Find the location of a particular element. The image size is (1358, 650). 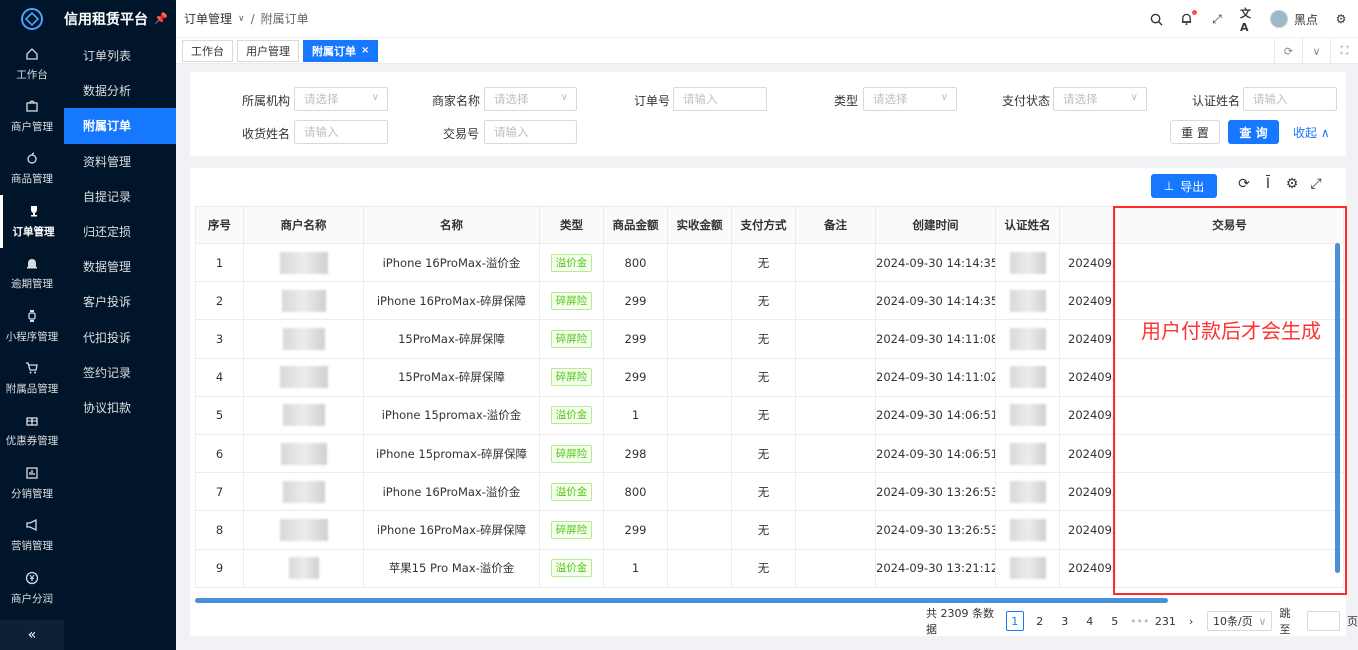

rail-item: 附属品管理 is located at coordinates (32, 378).